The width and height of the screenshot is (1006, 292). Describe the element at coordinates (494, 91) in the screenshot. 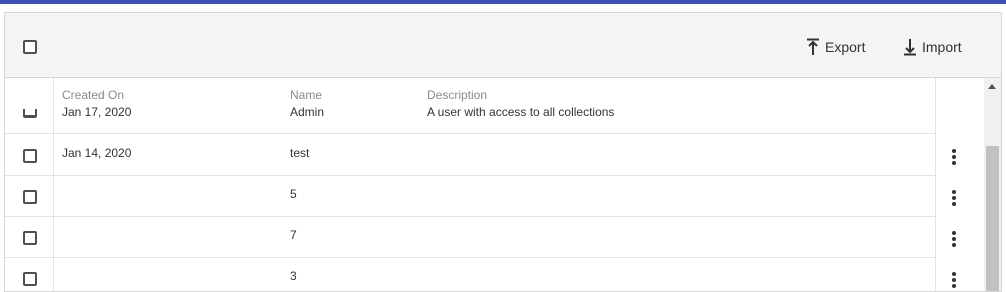

I see `header-cover` at that location.